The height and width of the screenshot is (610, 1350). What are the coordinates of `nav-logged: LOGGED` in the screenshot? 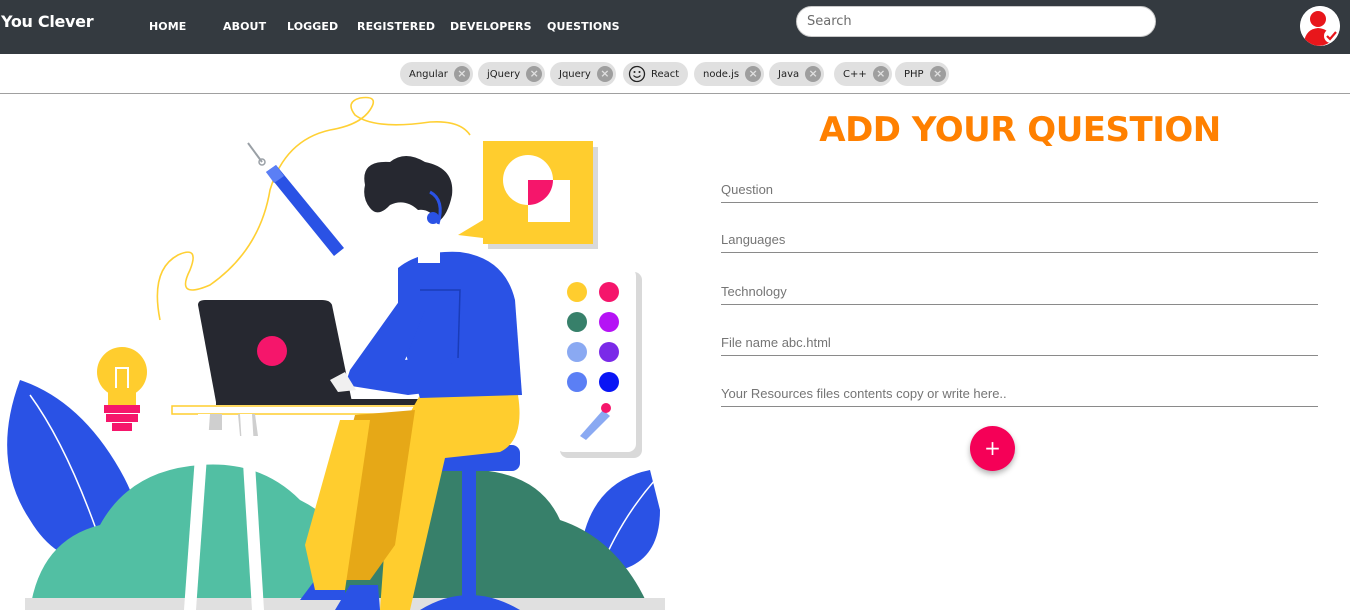 It's located at (312, 26).